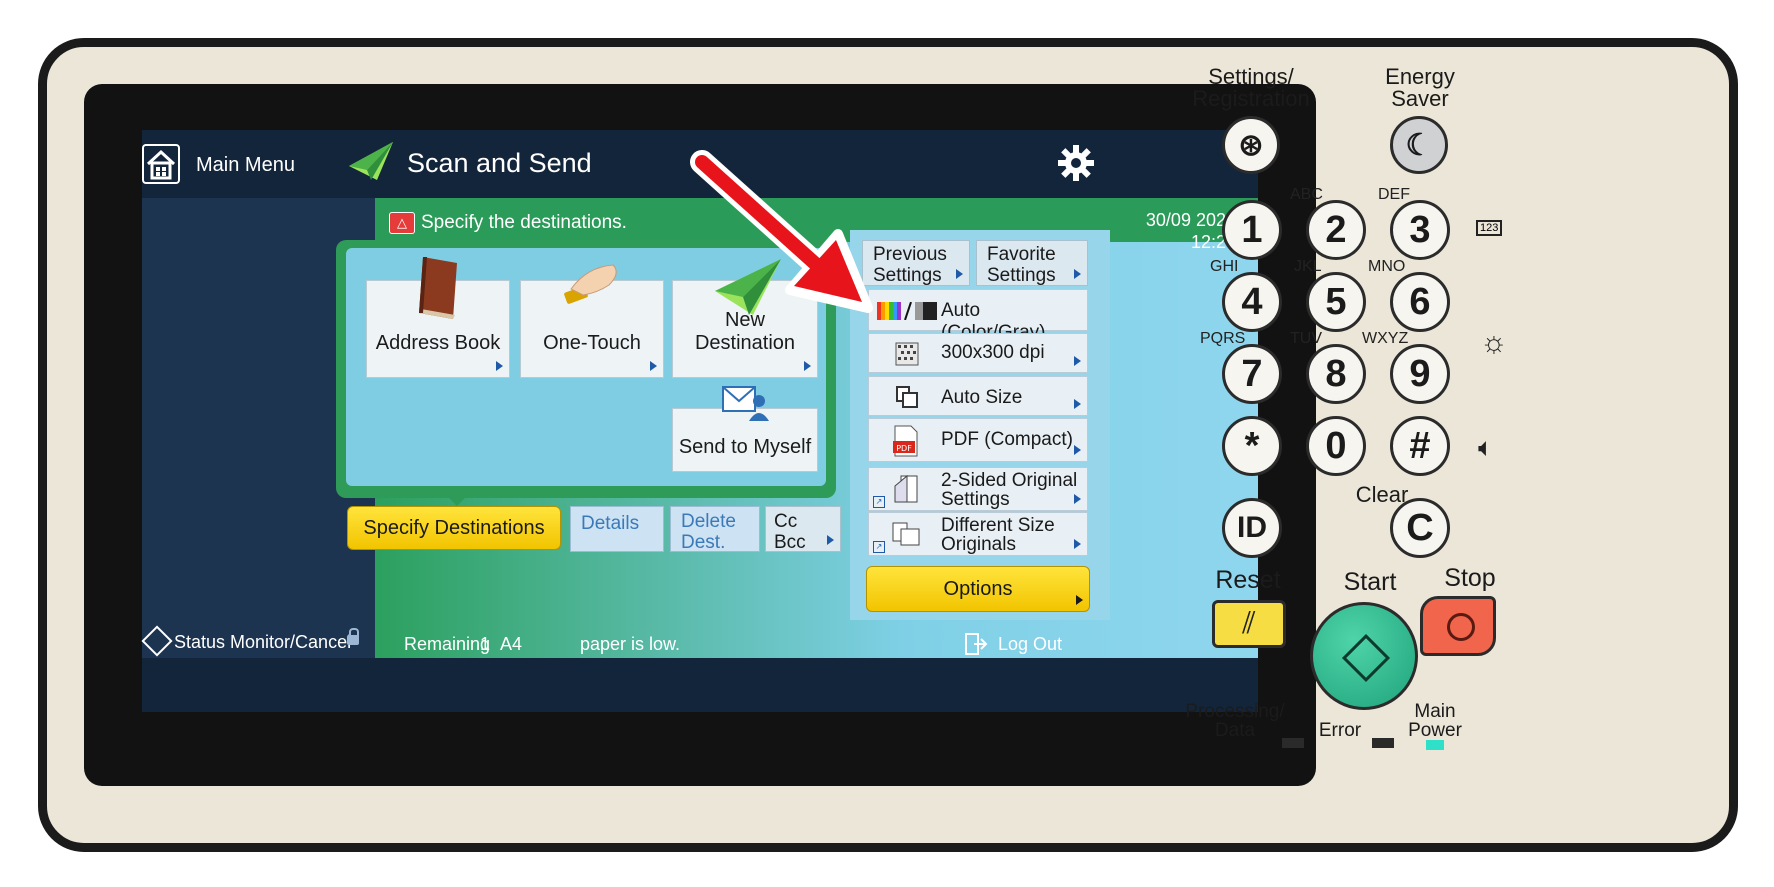 The image size is (1774, 887). What do you see at coordinates (1248, 580) in the screenshot?
I see `reset-label: Reset` at bounding box center [1248, 580].